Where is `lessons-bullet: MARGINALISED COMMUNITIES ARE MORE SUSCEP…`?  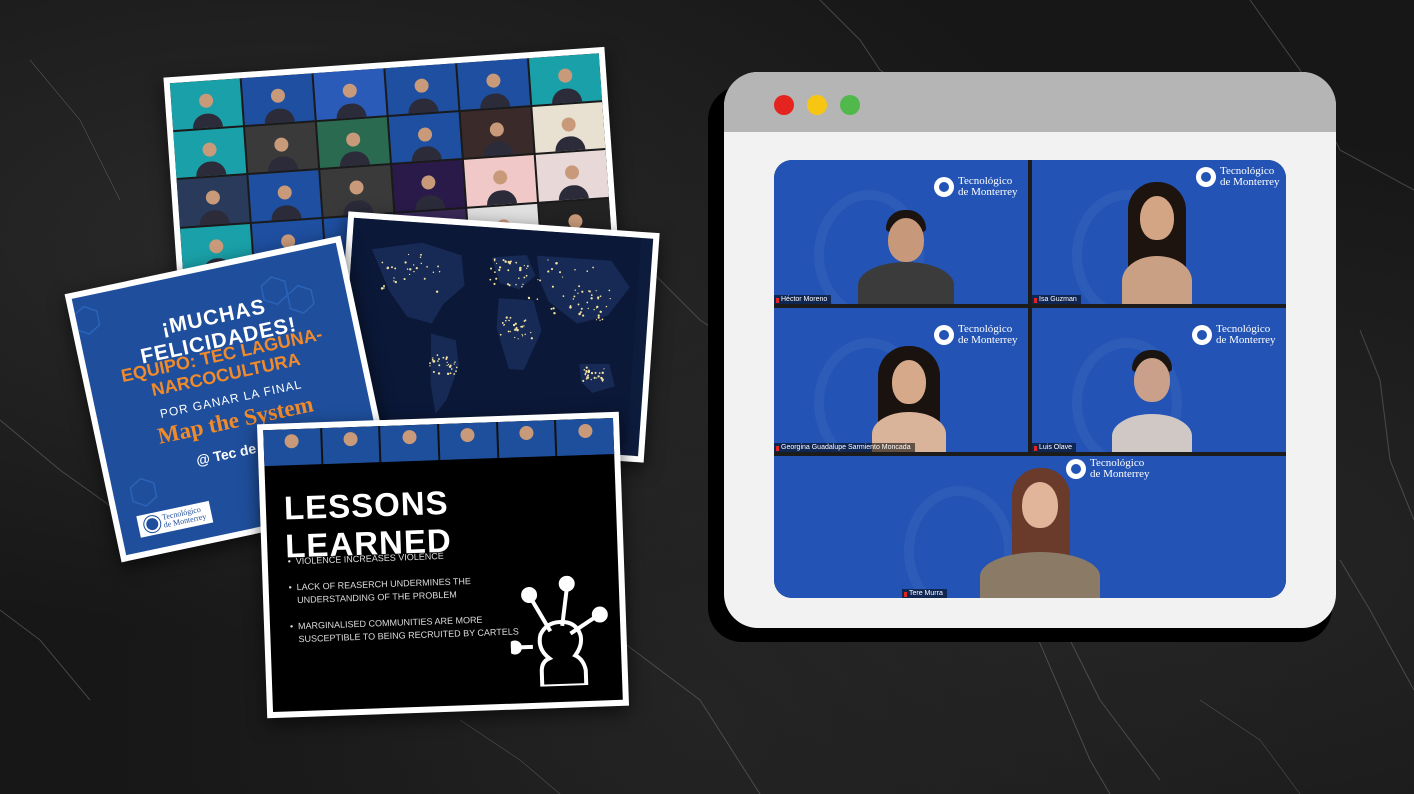
lessons-bullet: MARGINALISED COMMUNITIES ARE MORE SUSCEP… is located at coordinates (405, 629).